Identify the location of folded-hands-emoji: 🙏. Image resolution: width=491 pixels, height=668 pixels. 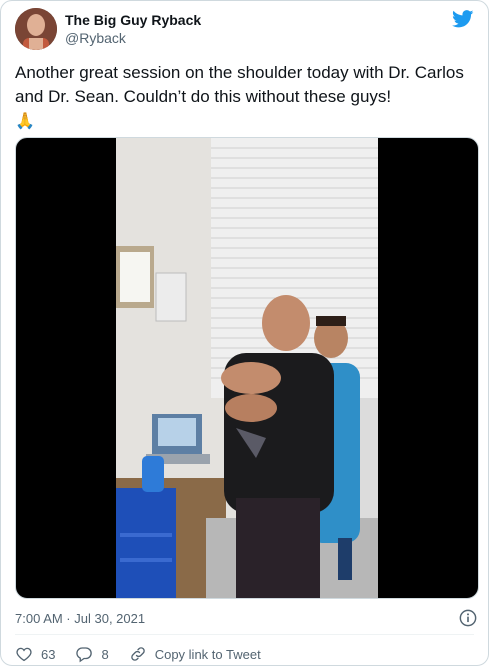
(25, 121).